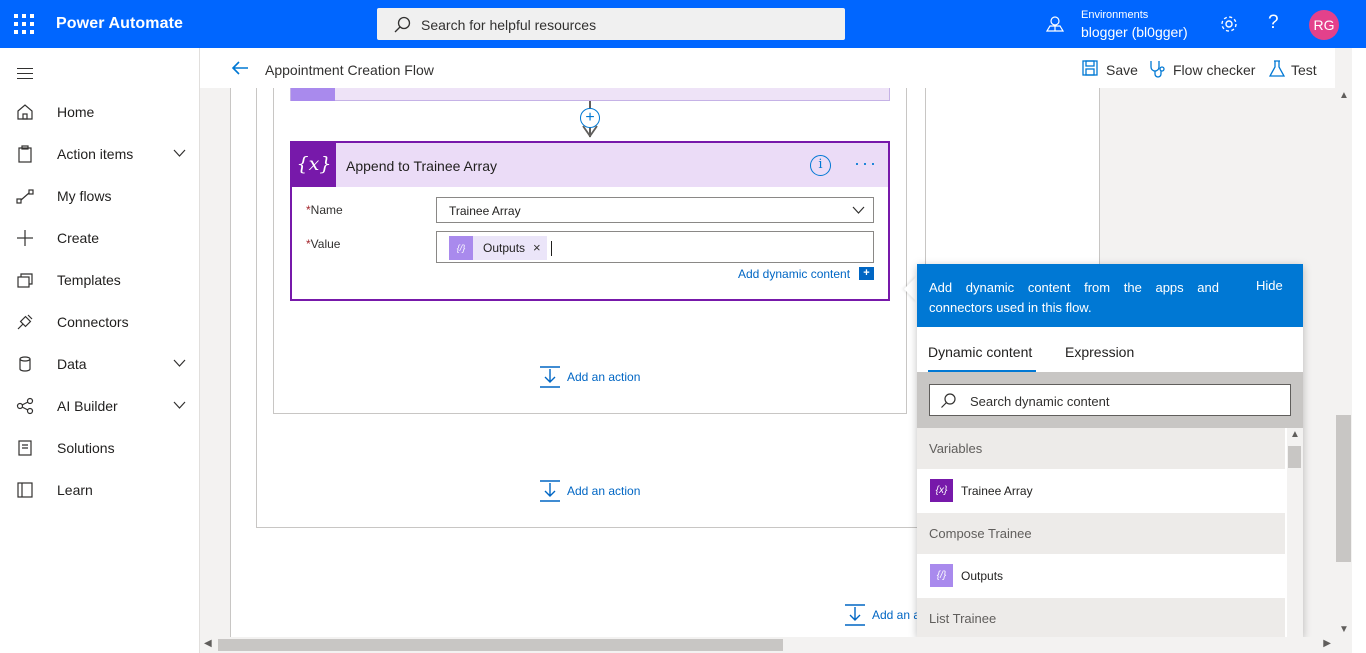 The width and height of the screenshot is (1366, 653). I want to click on nav-label: Learn, so click(75, 490).